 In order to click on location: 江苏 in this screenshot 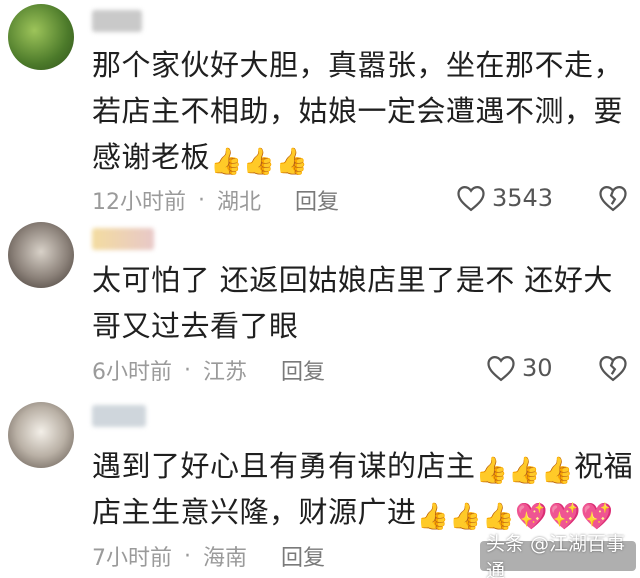, I will do `click(225, 372)`.